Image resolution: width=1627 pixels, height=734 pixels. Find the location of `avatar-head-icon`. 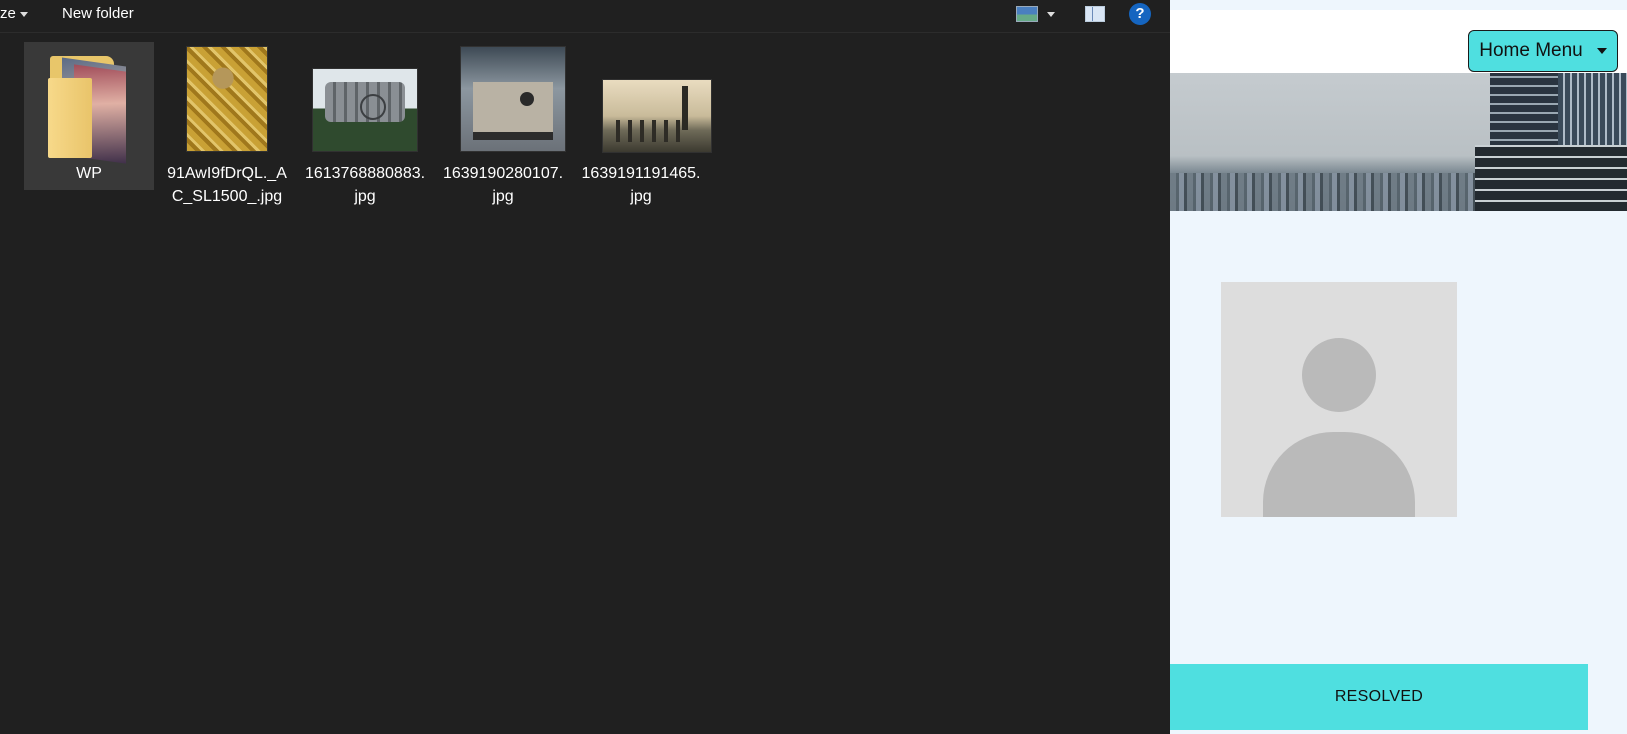

avatar-head-icon is located at coordinates (1339, 375).